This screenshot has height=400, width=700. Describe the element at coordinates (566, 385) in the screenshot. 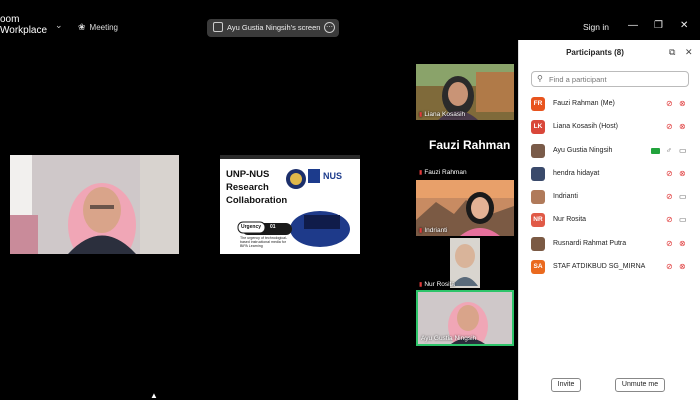

I see `invite-button: Invite` at that location.